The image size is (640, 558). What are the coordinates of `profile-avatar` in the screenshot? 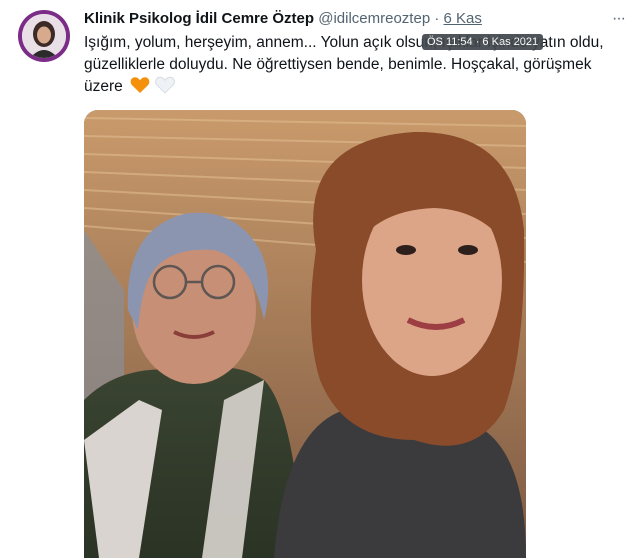 It's located at (44, 36).